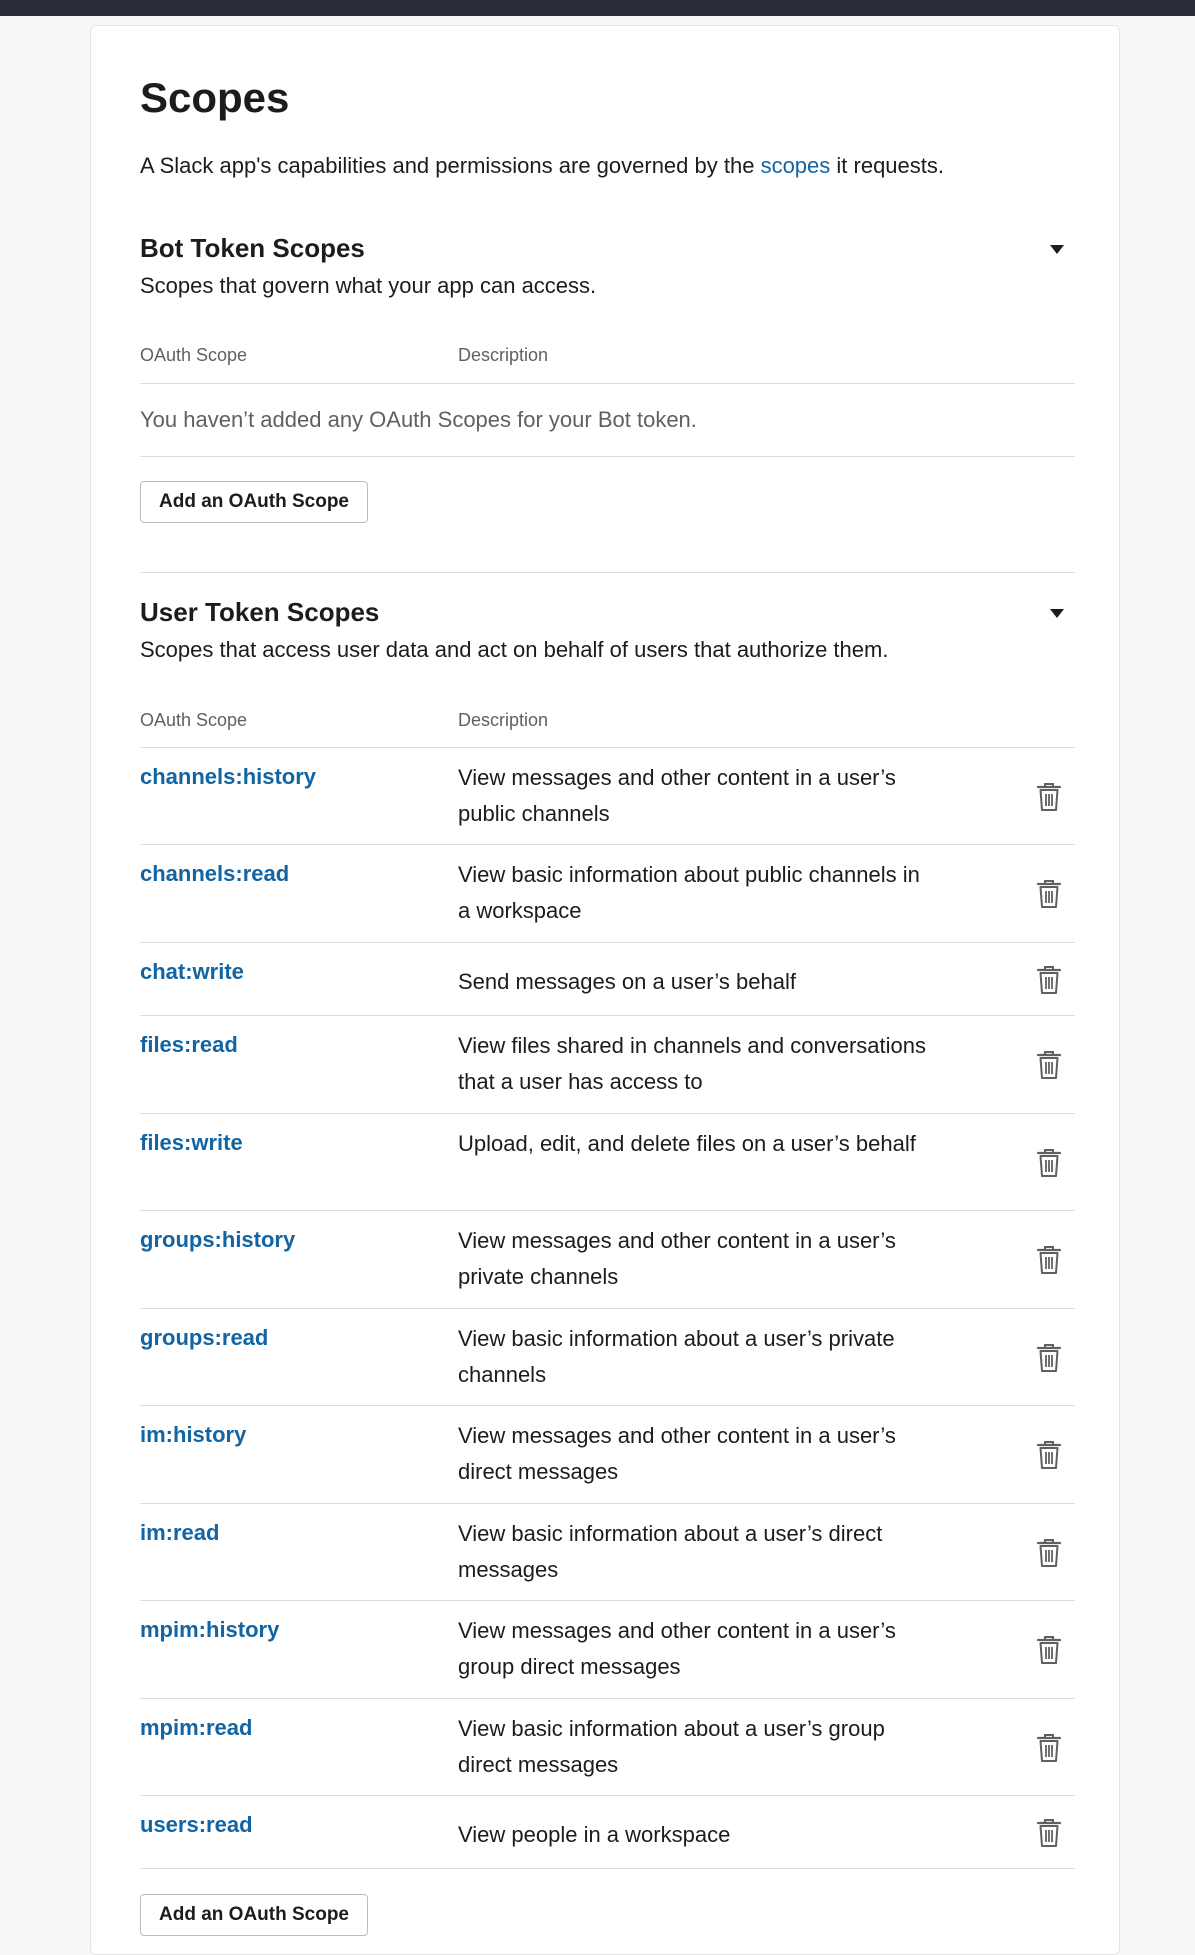 This screenshot has height=1955, width=1195. I want to click on scope-name-link: groups:read, so click(204, 1338).